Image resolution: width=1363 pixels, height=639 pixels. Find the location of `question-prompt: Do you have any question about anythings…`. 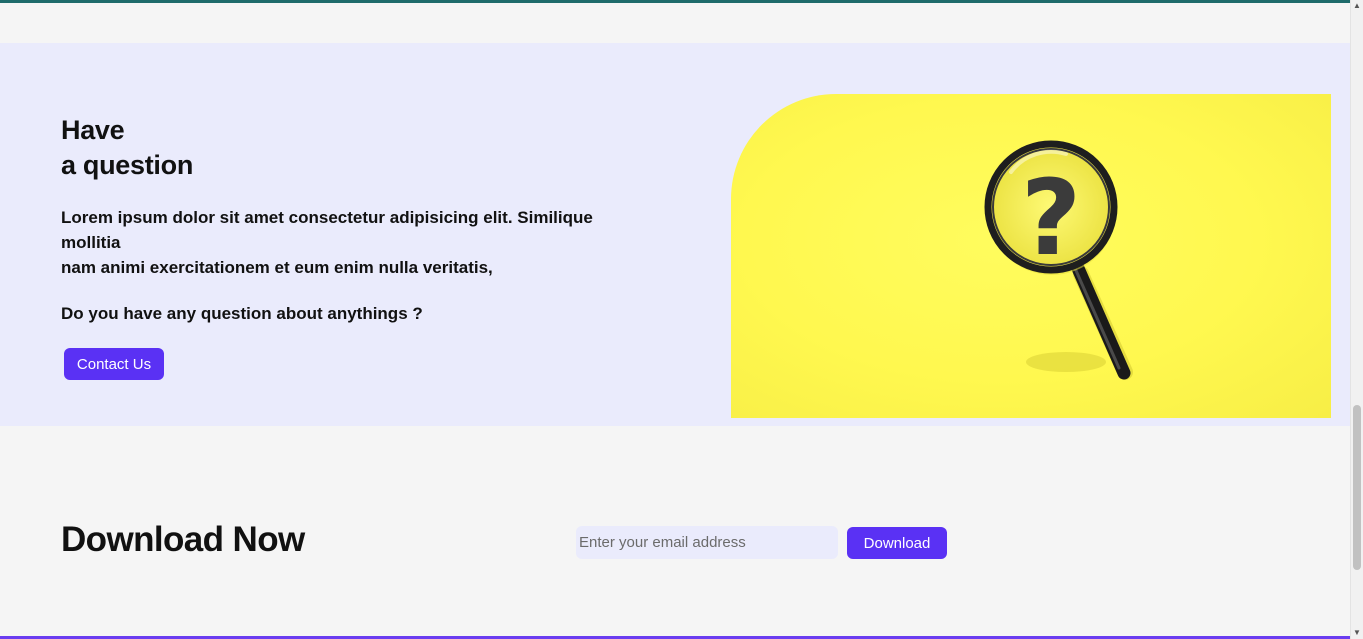

question-prompt: Do you have any question about anythings… is located at coordinates (242, 313).